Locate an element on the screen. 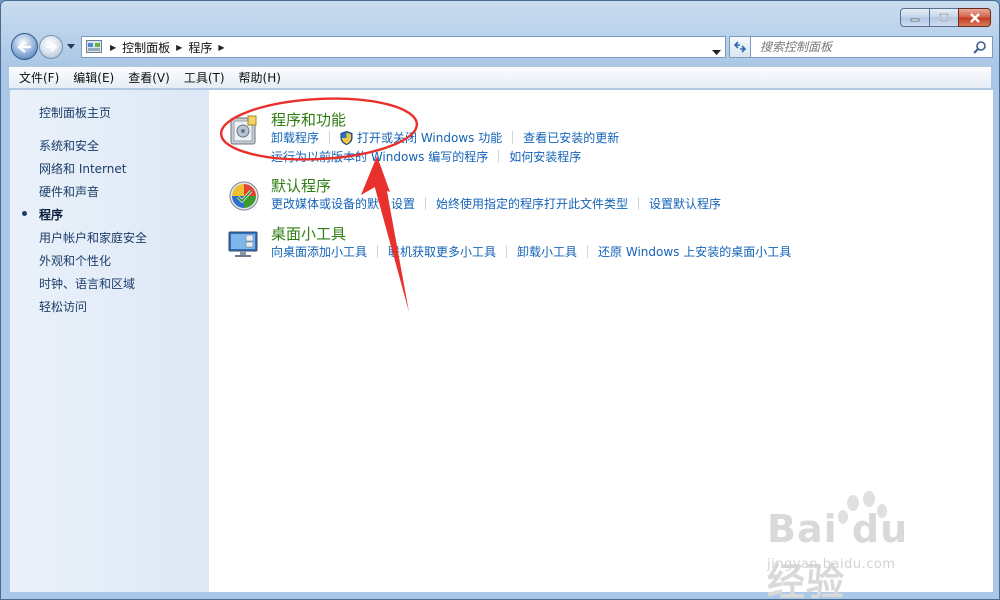  recent-pages-button is located at coordinates (71, 46).